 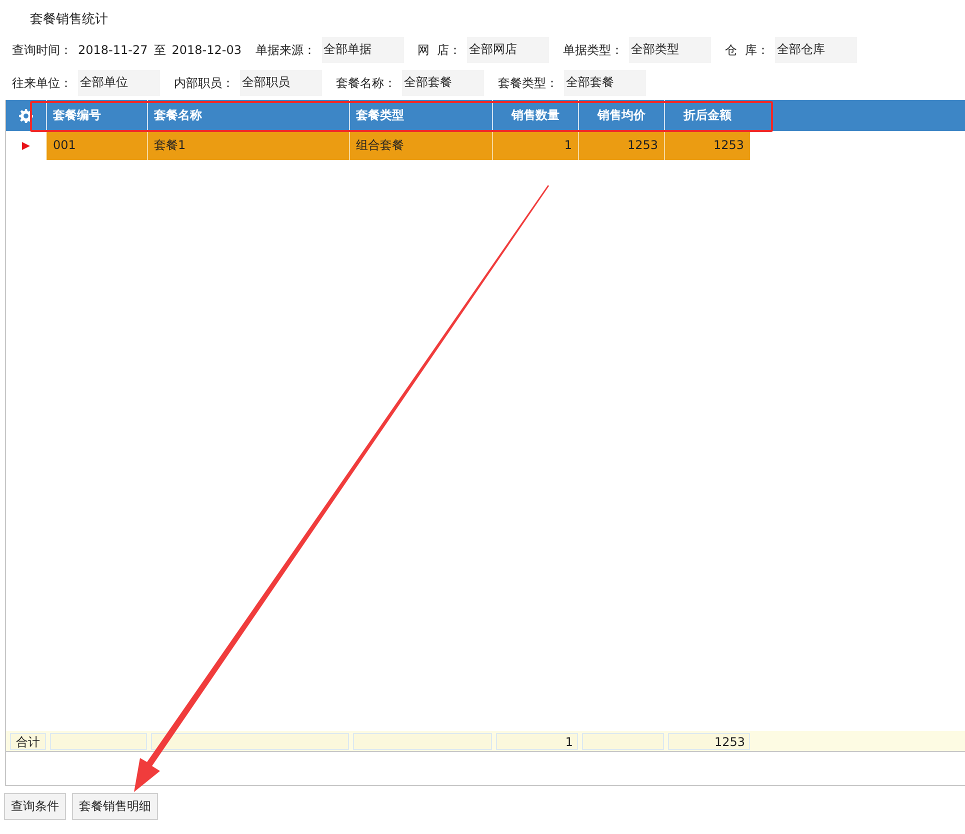 I want to click on page-title: 套餐销售统计, so click(x=69, y=20).